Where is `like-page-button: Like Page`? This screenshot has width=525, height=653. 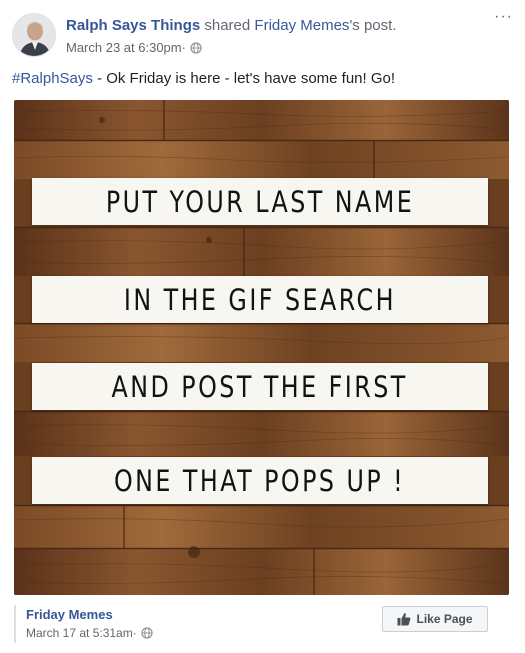
like-page-button: Like Page is located at coordinates (435, 619).